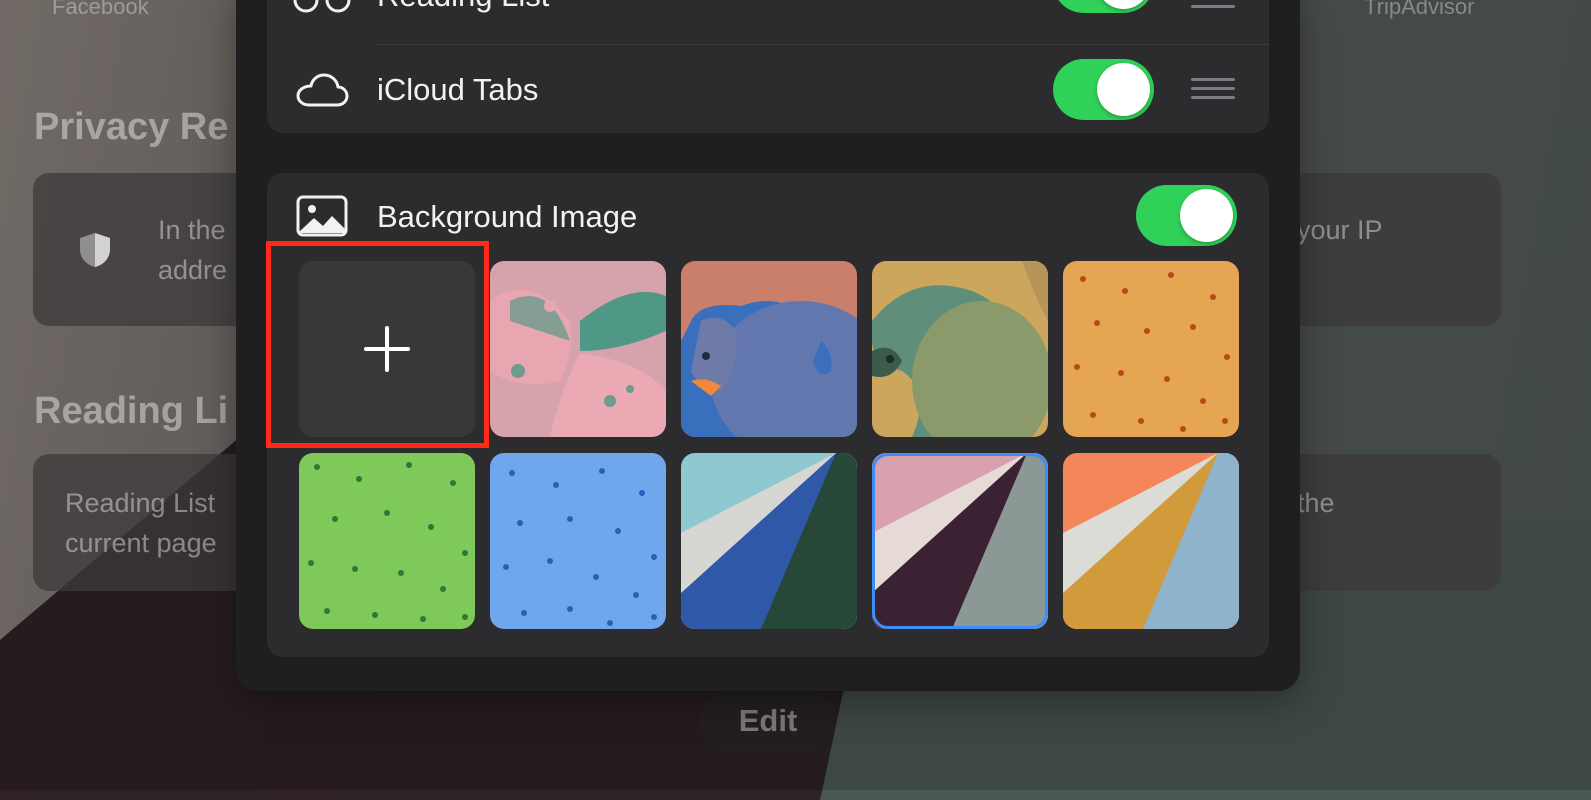  Describe the element at coordinates (141, 543) in the screenshot. I see `reading-list-text: current page` at that location.